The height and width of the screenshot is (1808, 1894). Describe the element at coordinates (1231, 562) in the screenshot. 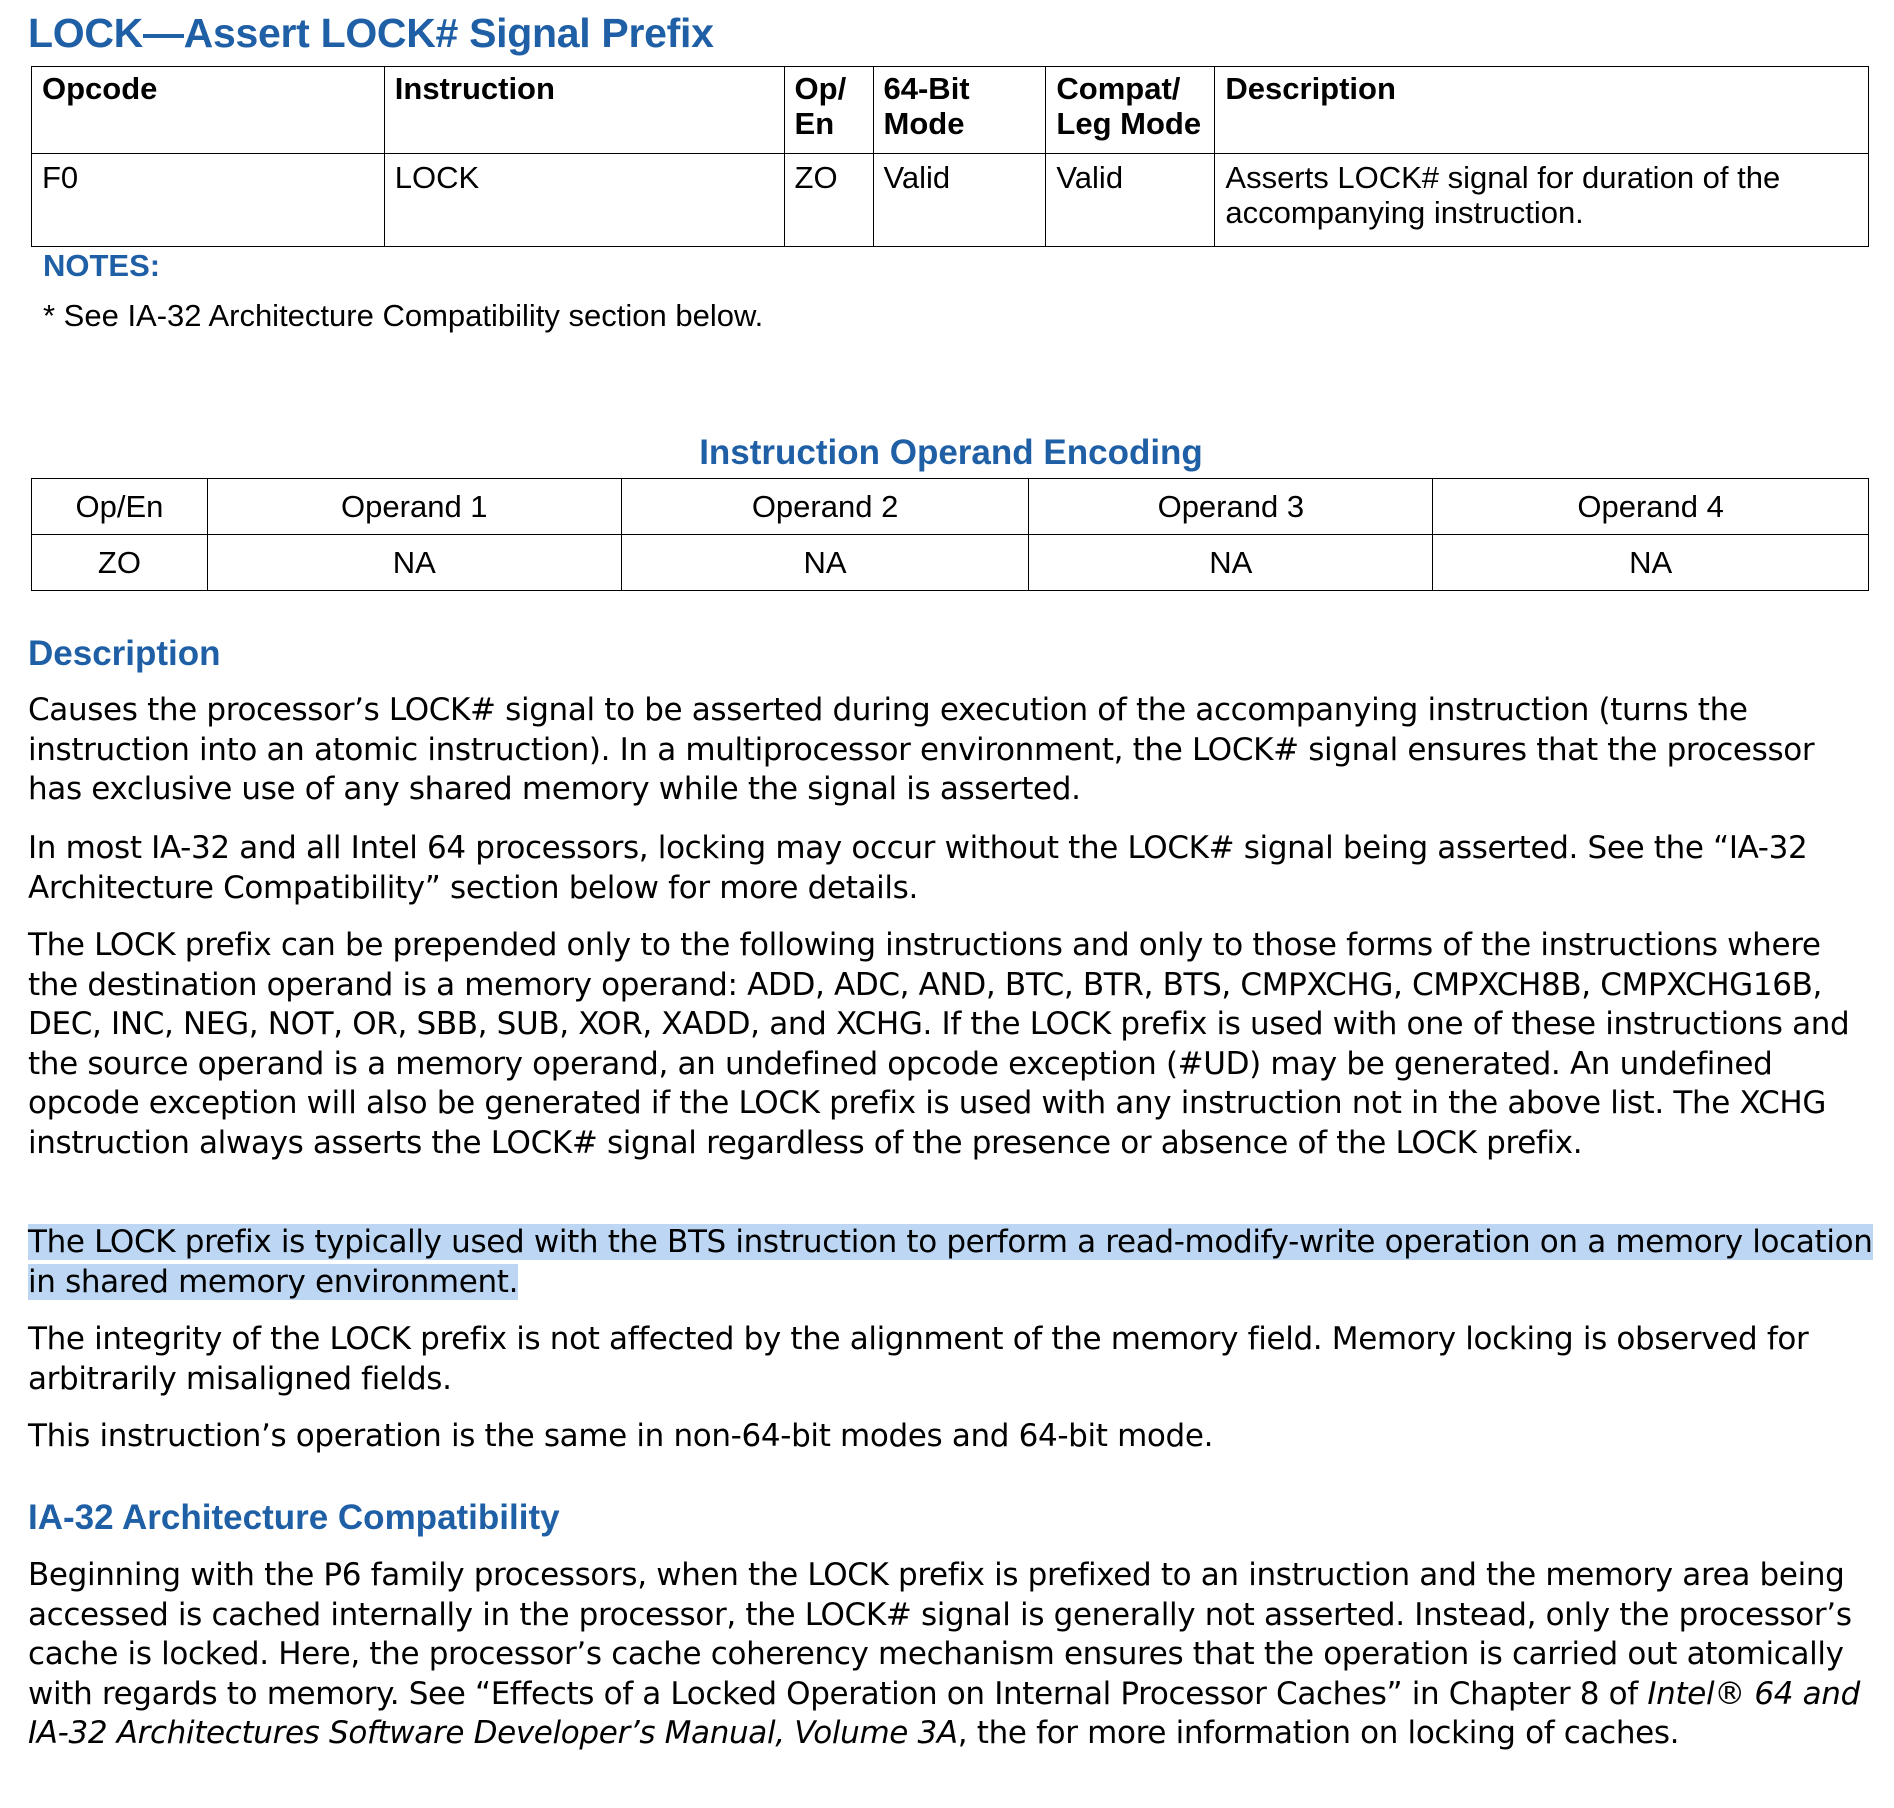

I see `cell-operand-3: NA` at that location.